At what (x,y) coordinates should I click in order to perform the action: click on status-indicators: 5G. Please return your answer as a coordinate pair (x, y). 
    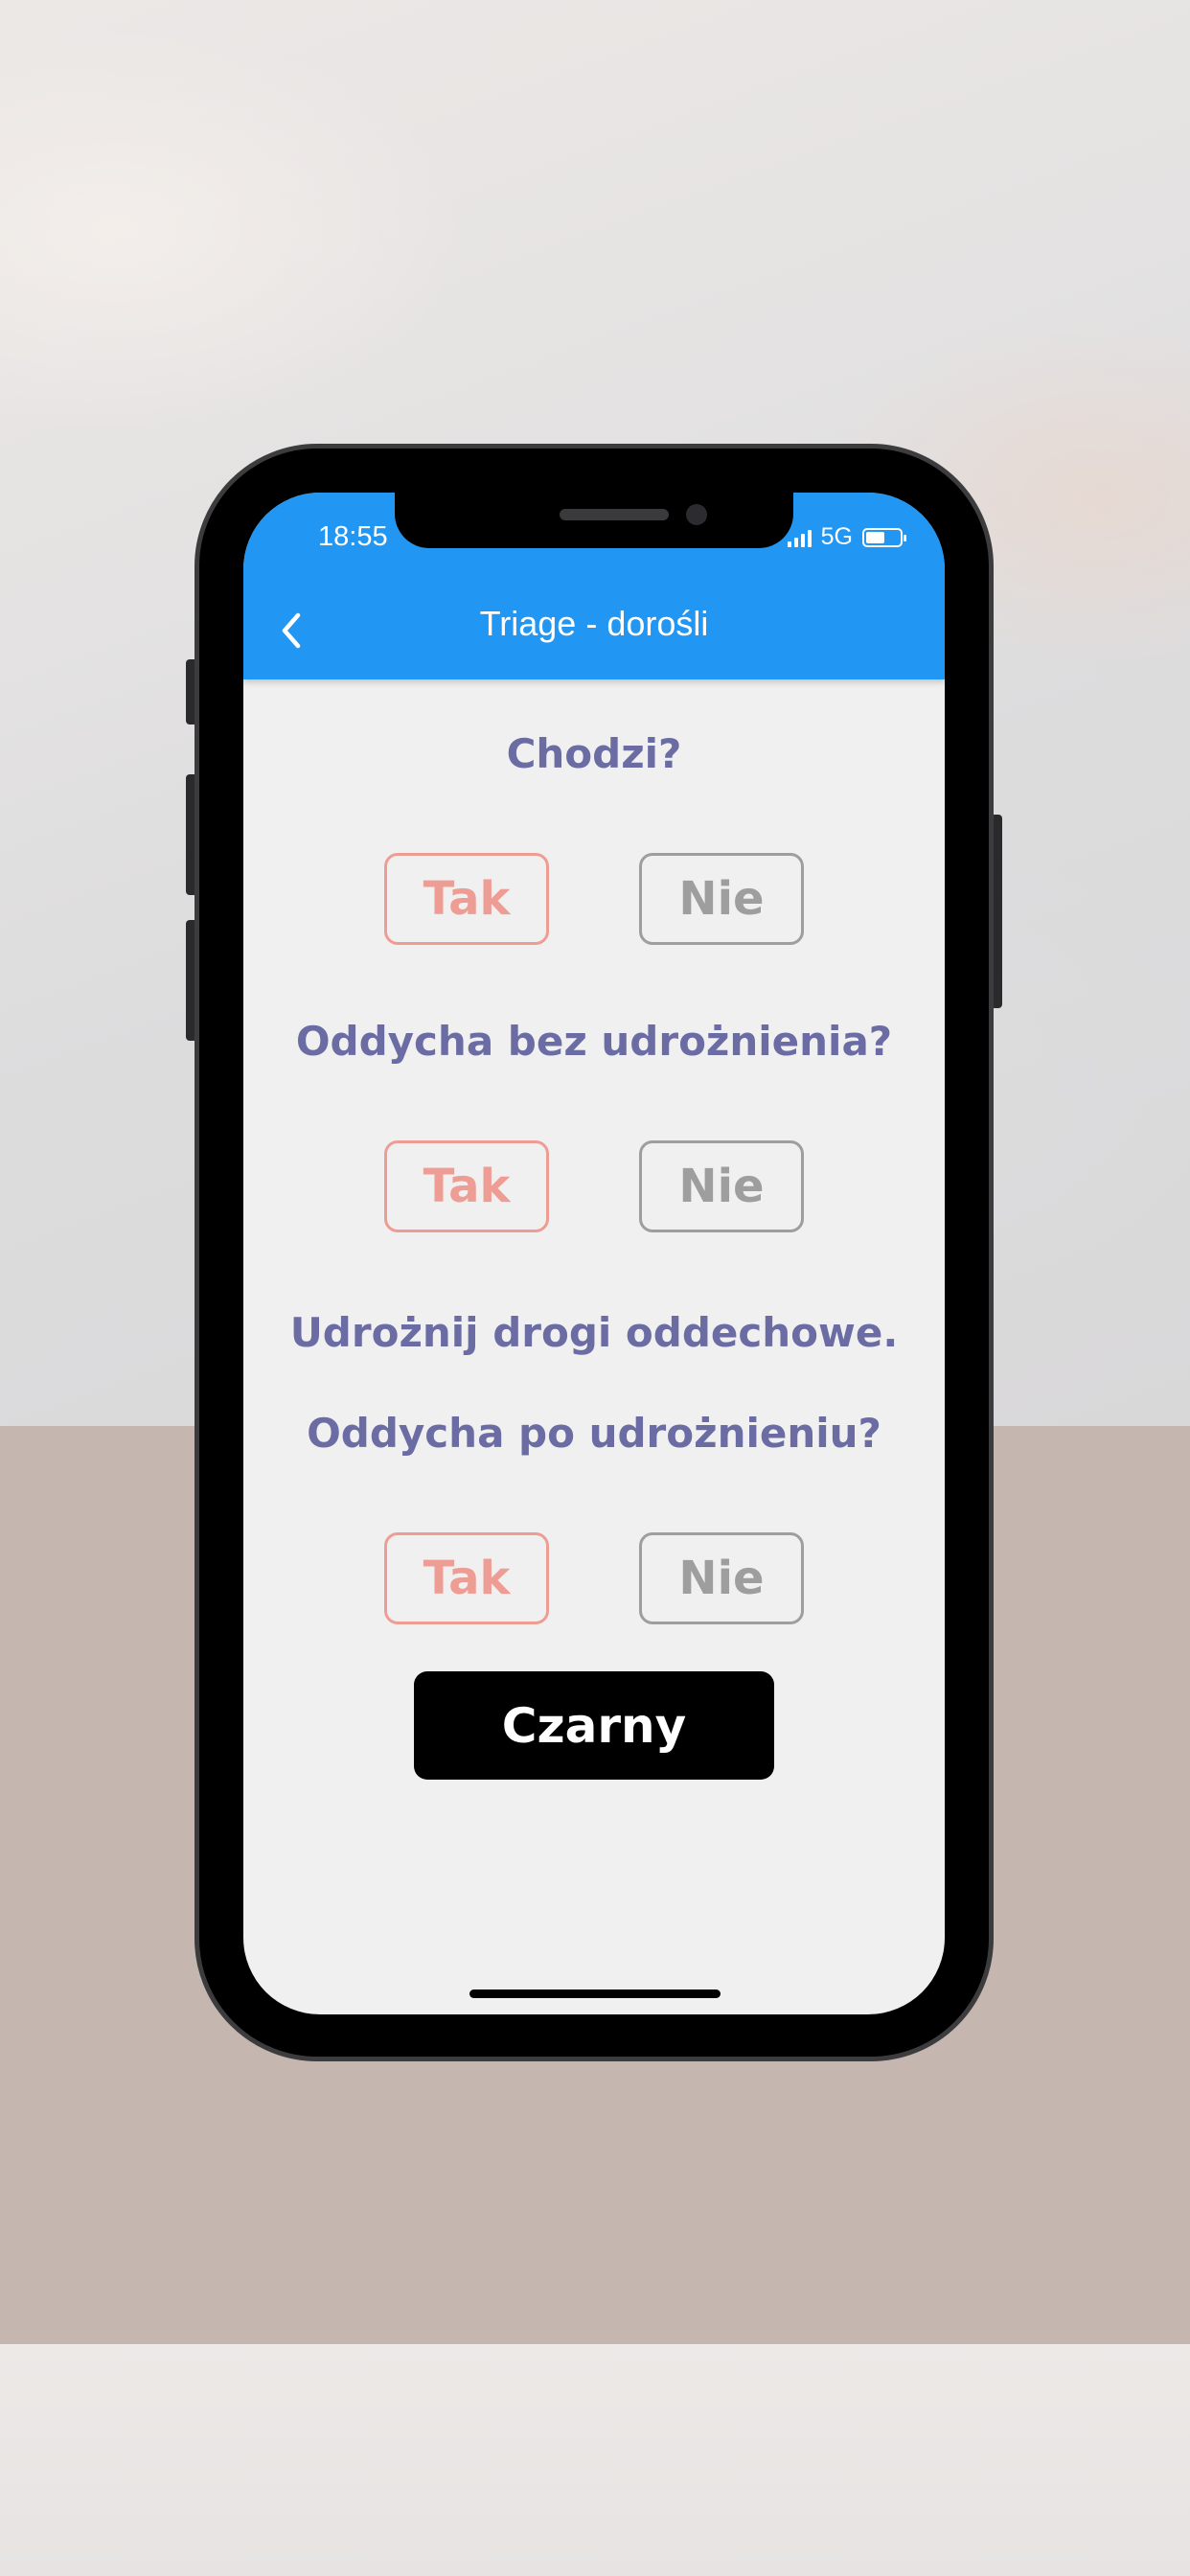
    Looking at the image, I should click on (847, 537).